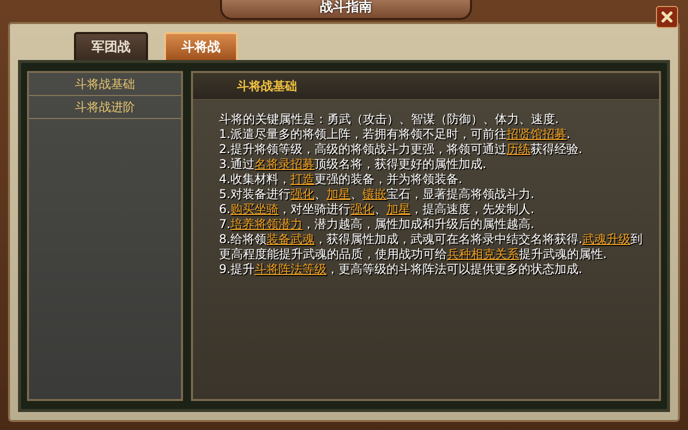 This screenshot has width=688, height=430. What do you see at coordinates (353, 164) in the screenshot?
I see `paragraph: 3.通过名将录招募顶级名将，获得更好的属性加成.` at bounding box center [353, 164].